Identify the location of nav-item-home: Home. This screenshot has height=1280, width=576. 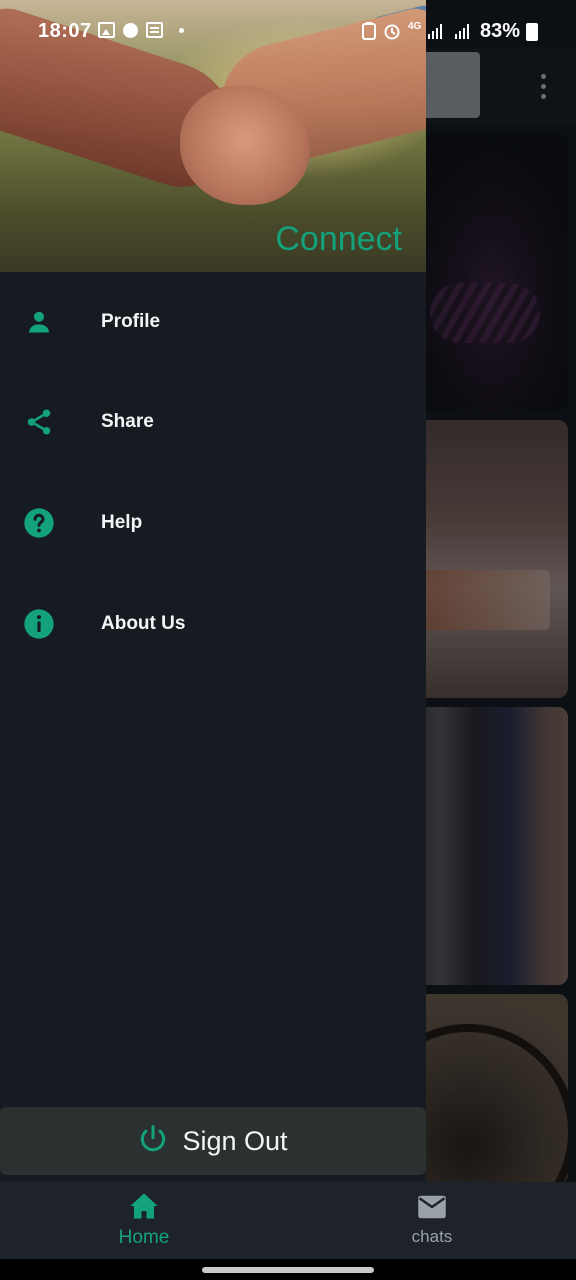
(144, 1220).